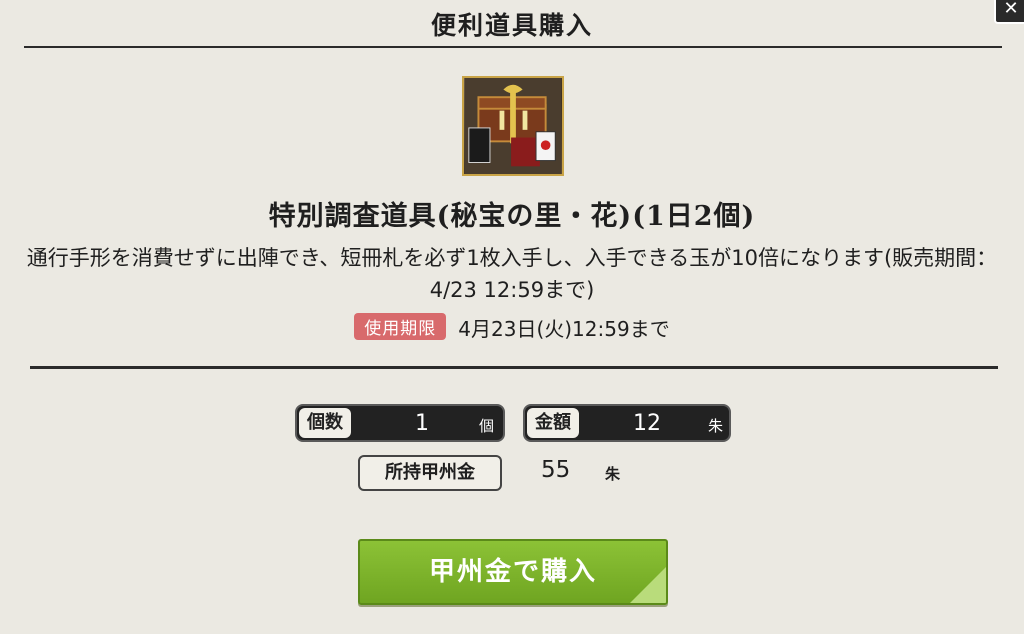  I want to click on quantity-value: 1, so click(422, 423).